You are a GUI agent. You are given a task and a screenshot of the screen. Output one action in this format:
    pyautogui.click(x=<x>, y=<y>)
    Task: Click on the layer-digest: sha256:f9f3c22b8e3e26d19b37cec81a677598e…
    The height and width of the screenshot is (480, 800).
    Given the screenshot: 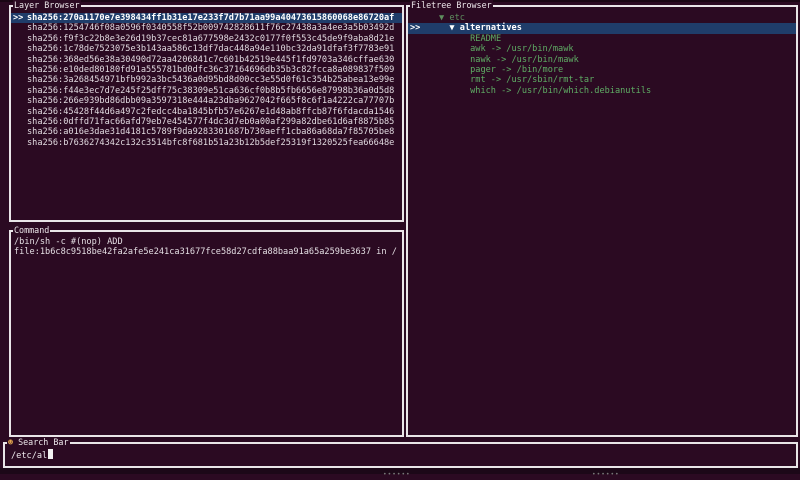 What is the action you would take?
    pyautogui.click(x=211, y=38)
    